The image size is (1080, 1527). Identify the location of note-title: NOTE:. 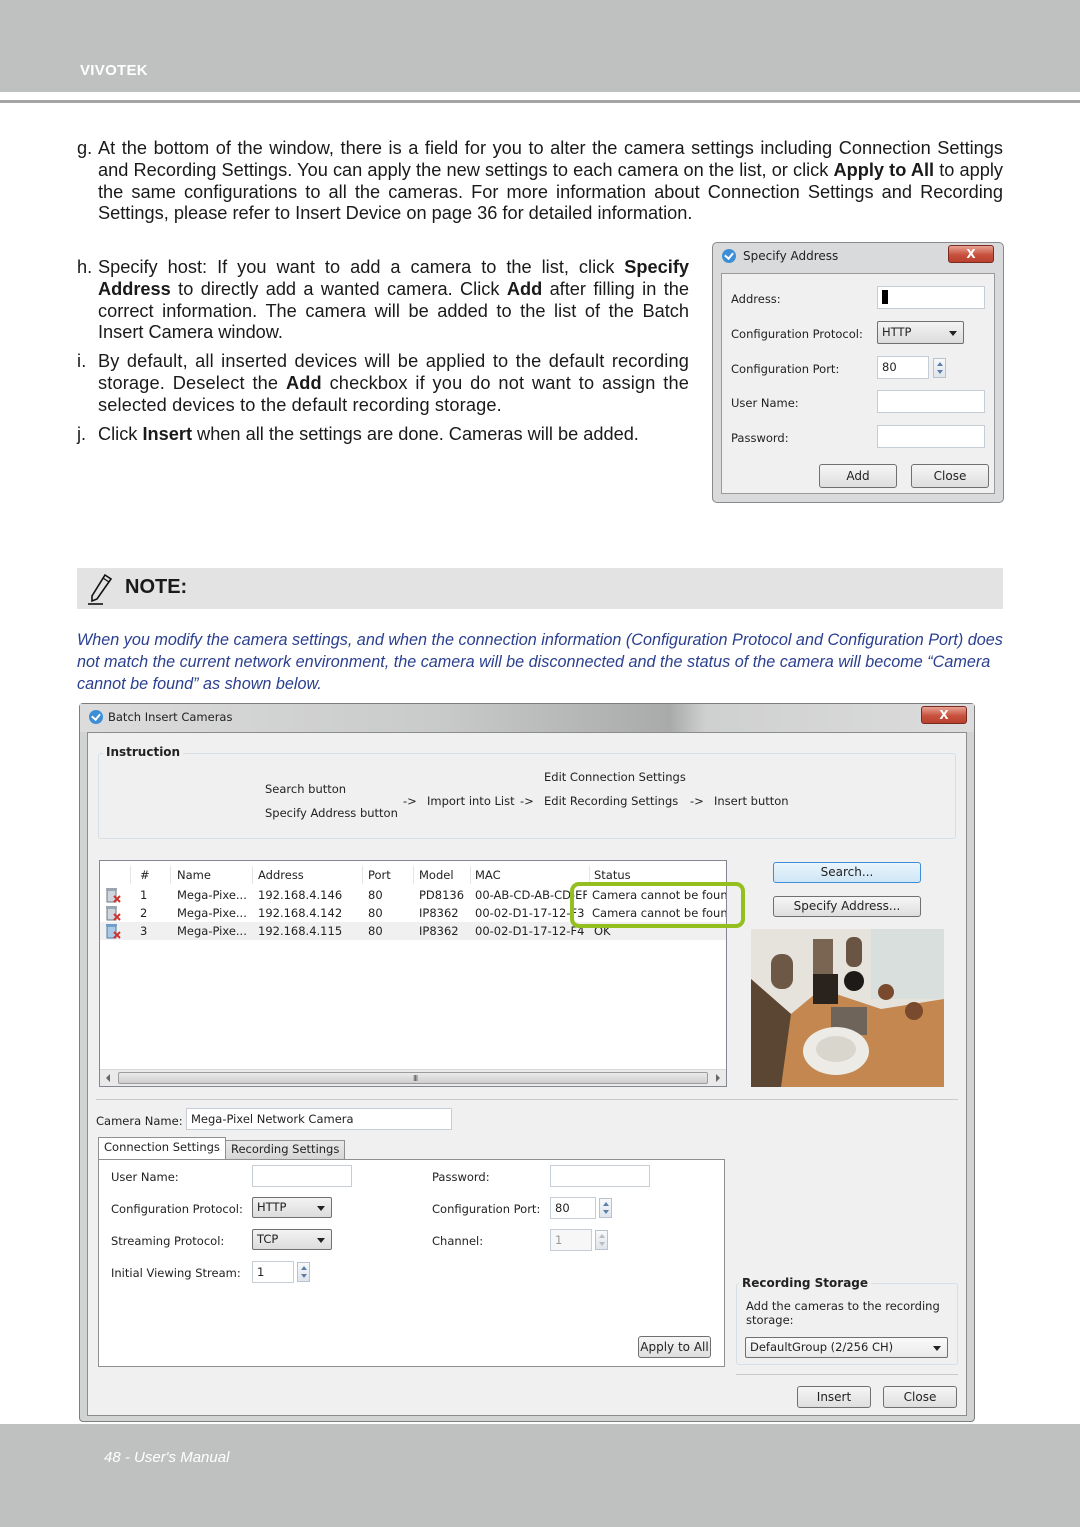
(156, 587).